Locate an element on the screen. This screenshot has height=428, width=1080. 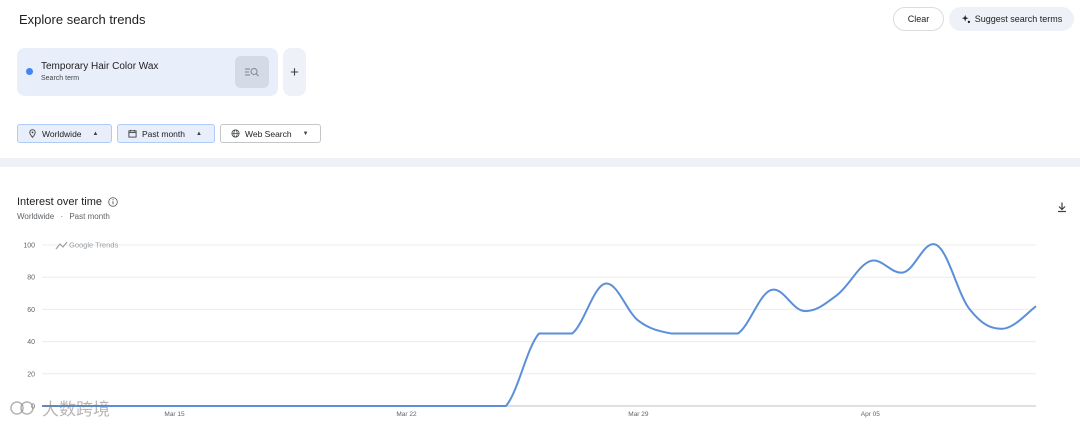
section-subtitle: Worldwide · Past month is located at coordinates (63, 216).